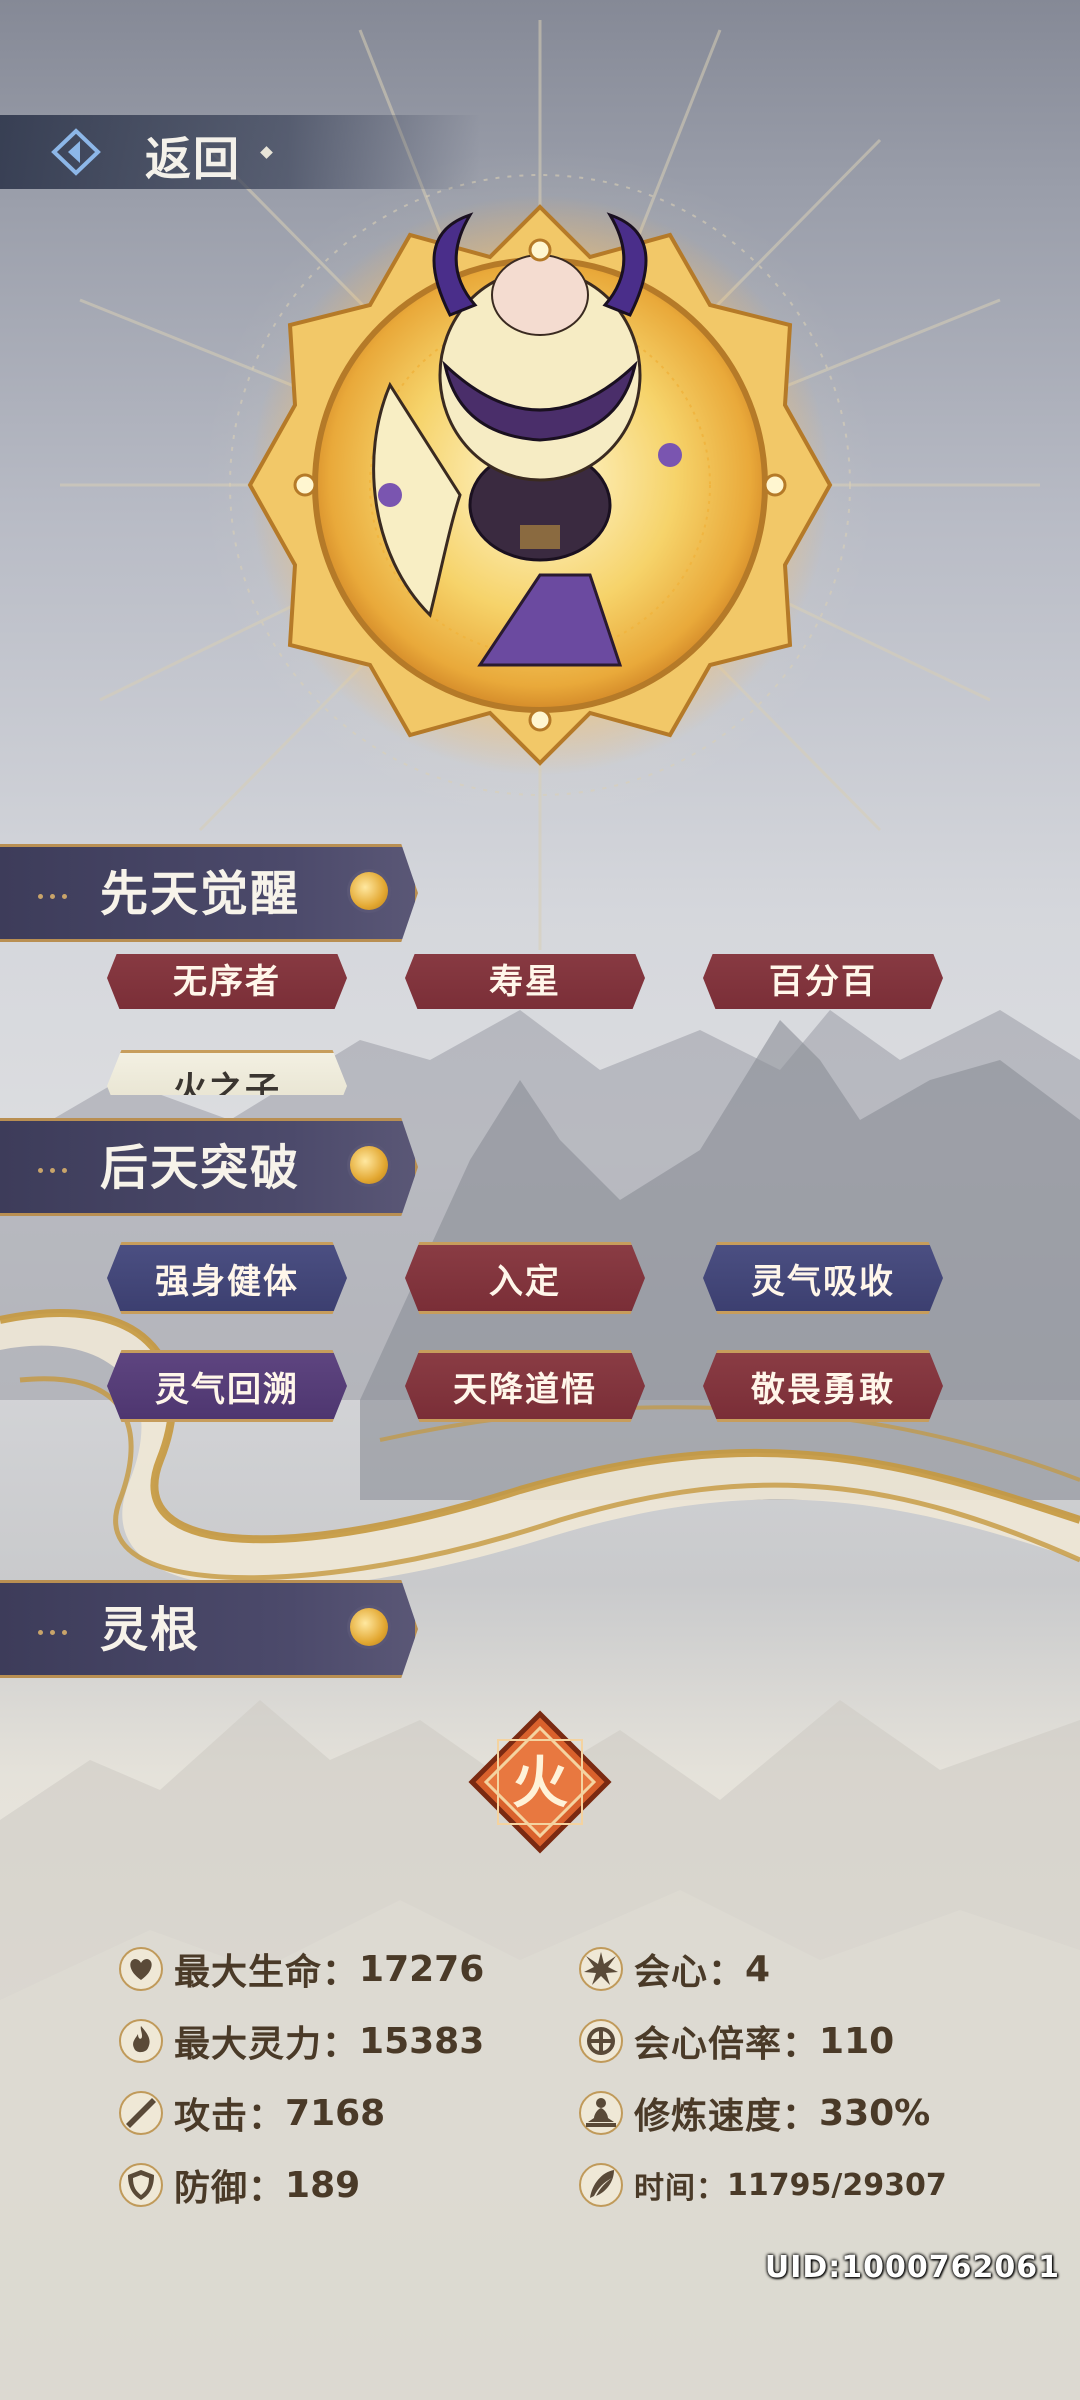 The height and width of the screenshot is (2400, 1080). Describe the element at coordinates (76, 152) in the screenshot. I see `back-arrow-icon` at that location.